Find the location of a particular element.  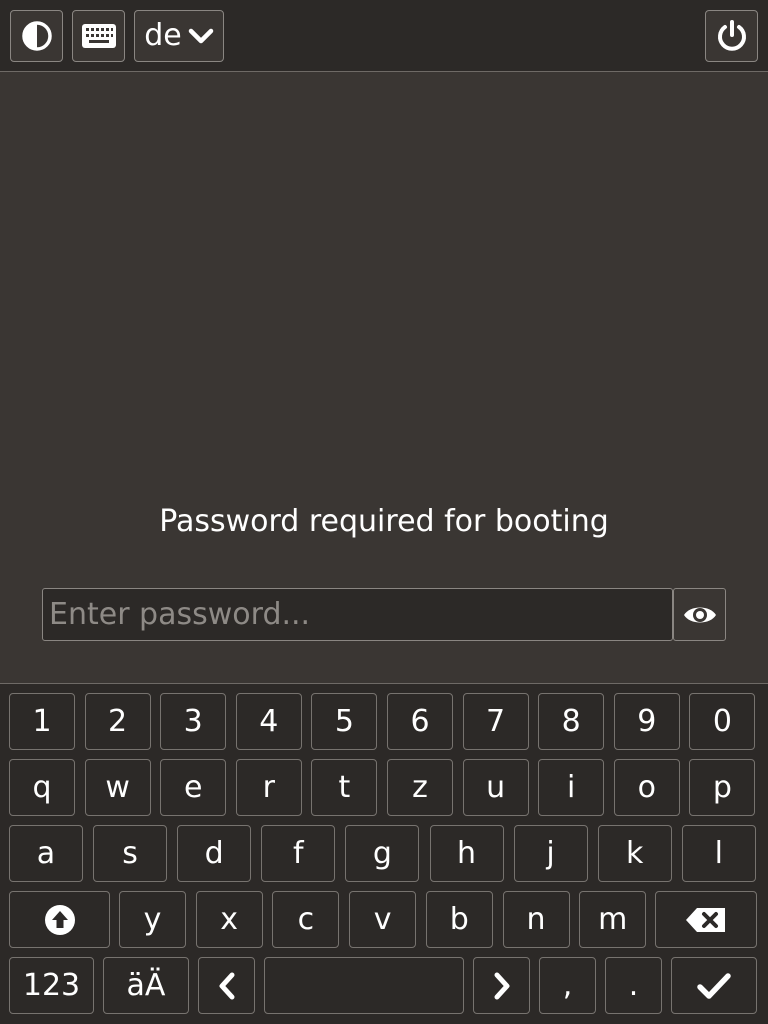

key-c: c is located at coordinates (306, 919).